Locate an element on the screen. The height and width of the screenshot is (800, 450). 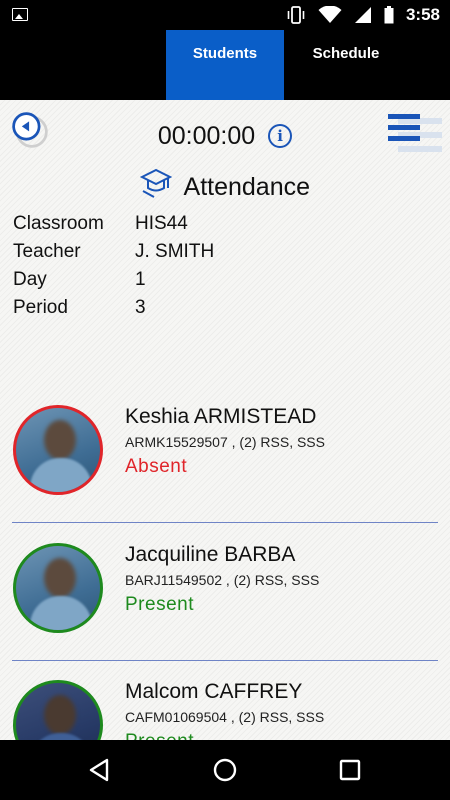
student-id: BARJ11549502 , (2) RSS, SSS is located at coordinates (222, 580).